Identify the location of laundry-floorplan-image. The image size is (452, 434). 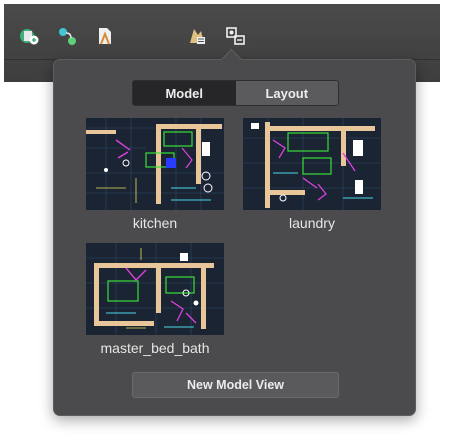
(312, 164).